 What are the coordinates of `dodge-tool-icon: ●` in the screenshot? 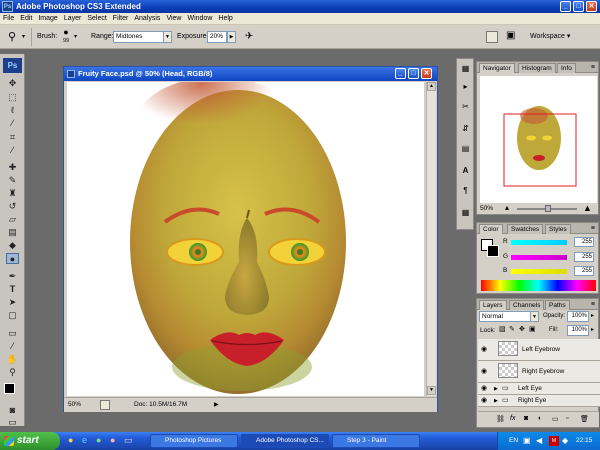 It's located at (12, 258).